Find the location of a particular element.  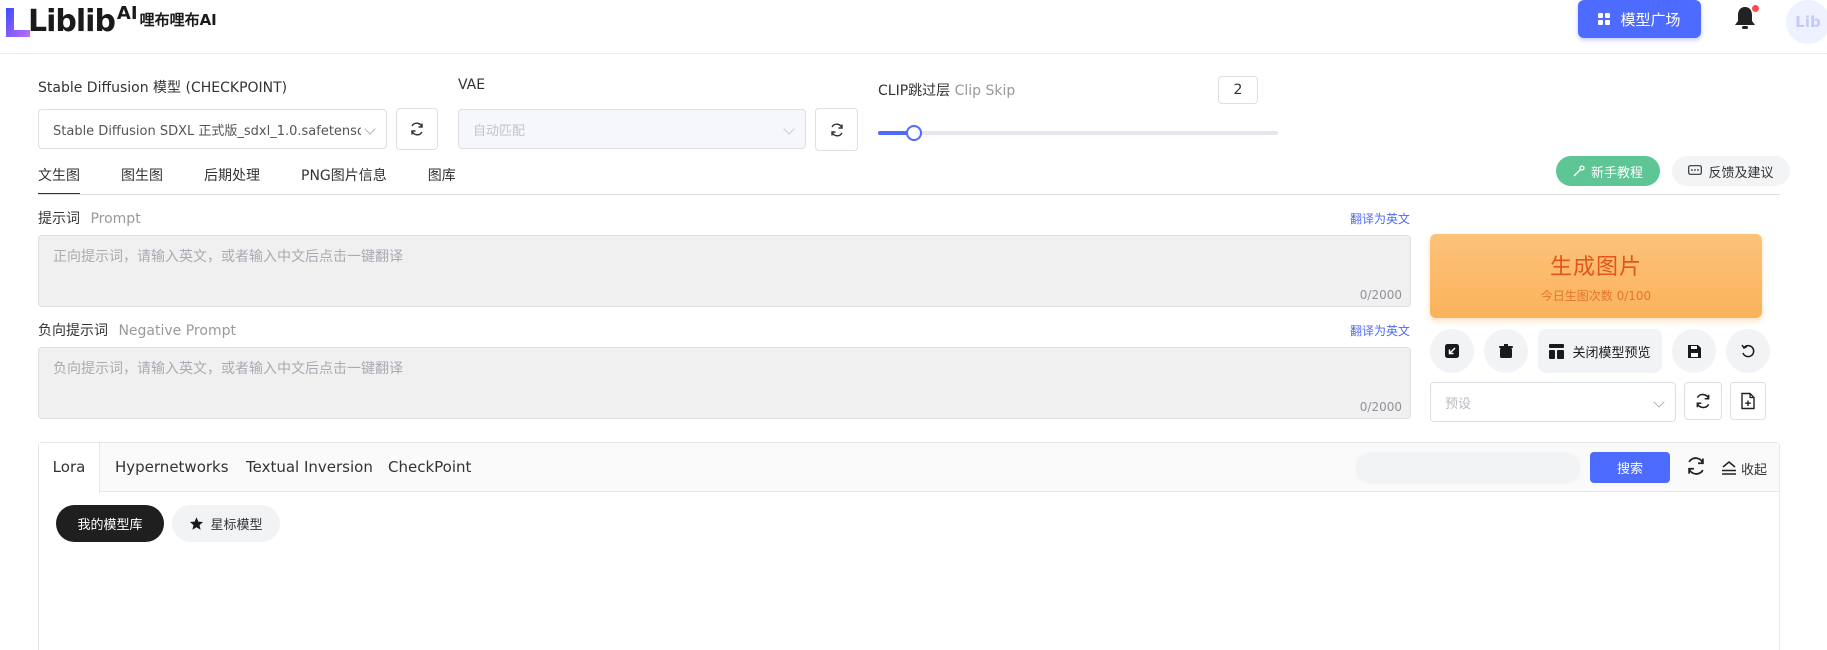

lora-search-input is located at coordinates (1468, 468).